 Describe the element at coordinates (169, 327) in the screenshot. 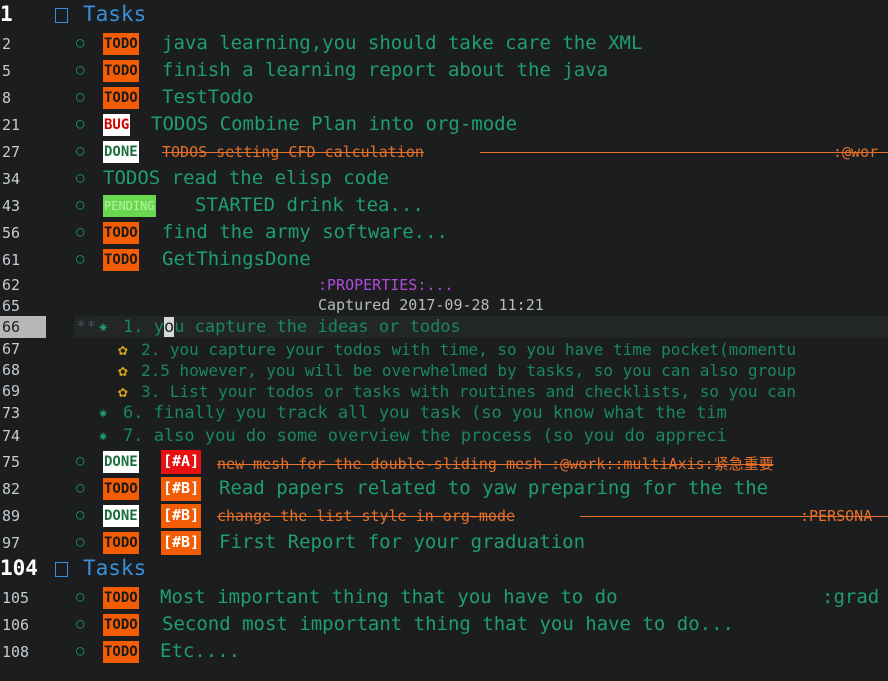

I see `text-cursor: o` at that location.